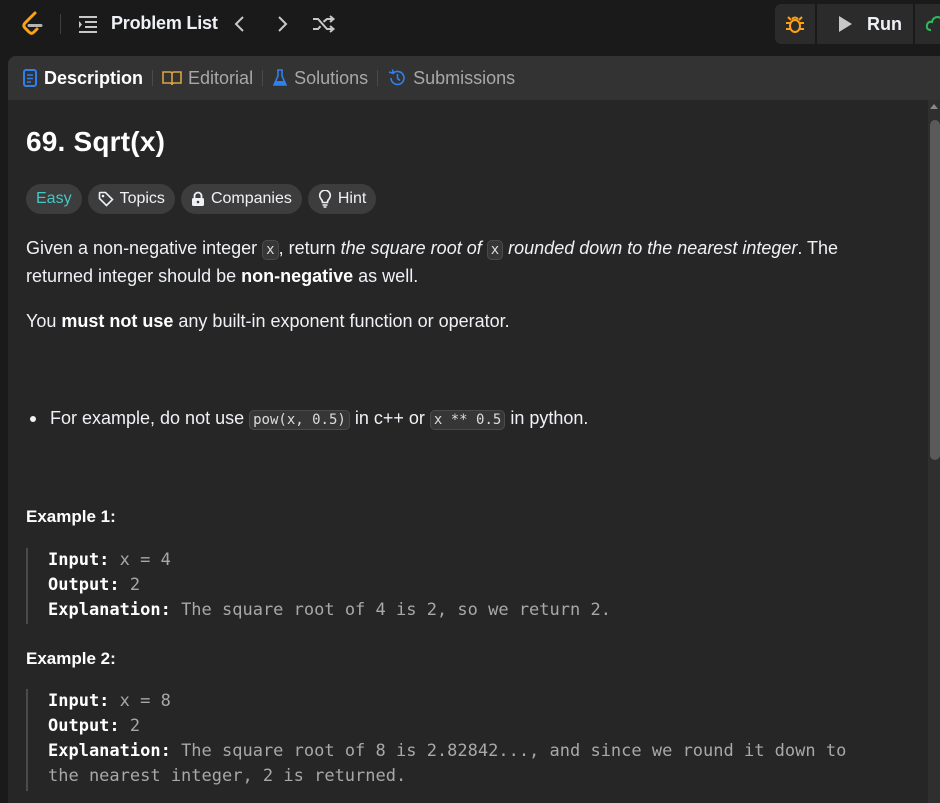 The width and height of the screenshot is (940, 803). Describe the element at coordinates (934, 106) in the screenshot. I see `scroll-up-arrow-icon` at that location.